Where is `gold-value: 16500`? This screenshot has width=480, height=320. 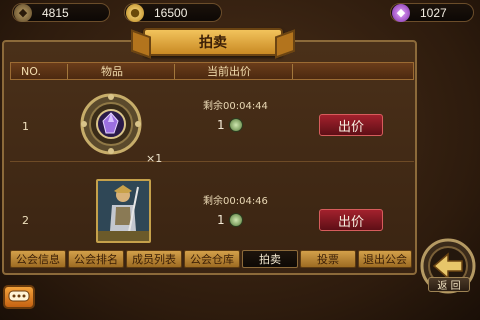
gold-value: 16500 is located at coordinates (171, 12).